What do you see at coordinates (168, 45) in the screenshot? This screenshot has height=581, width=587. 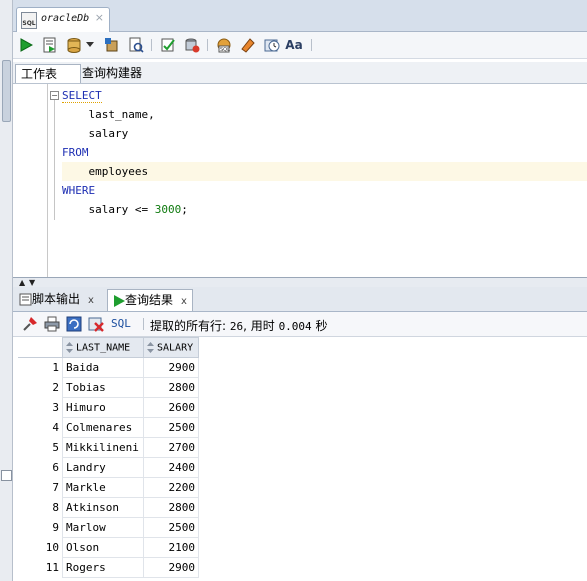 I see `autotrace-icon` at bounding box center [168, 45].